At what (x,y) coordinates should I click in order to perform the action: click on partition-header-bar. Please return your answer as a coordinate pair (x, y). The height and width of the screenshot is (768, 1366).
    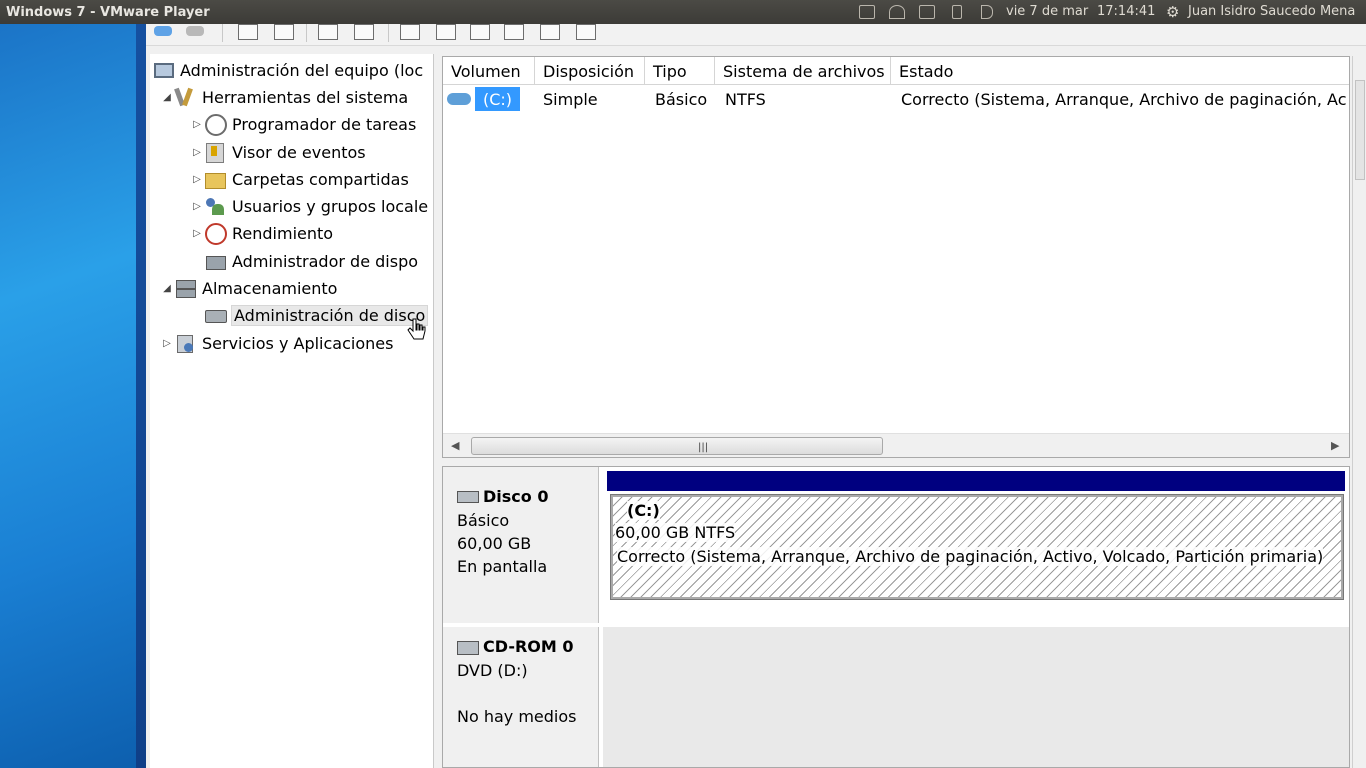
    Looking at the image, I should click on (976, 481).